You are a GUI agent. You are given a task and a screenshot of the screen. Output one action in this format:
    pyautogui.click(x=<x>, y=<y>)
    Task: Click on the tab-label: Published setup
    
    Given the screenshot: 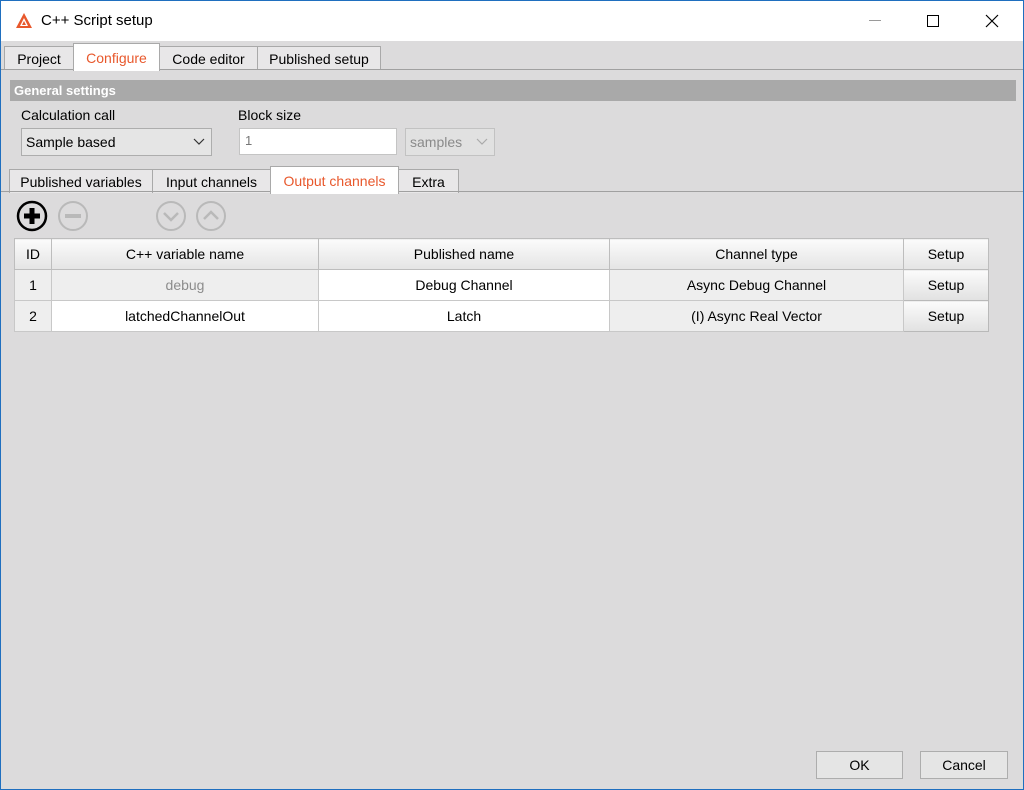 What is the action you would take?
    pyautogui.click(x=319, y=59)
    